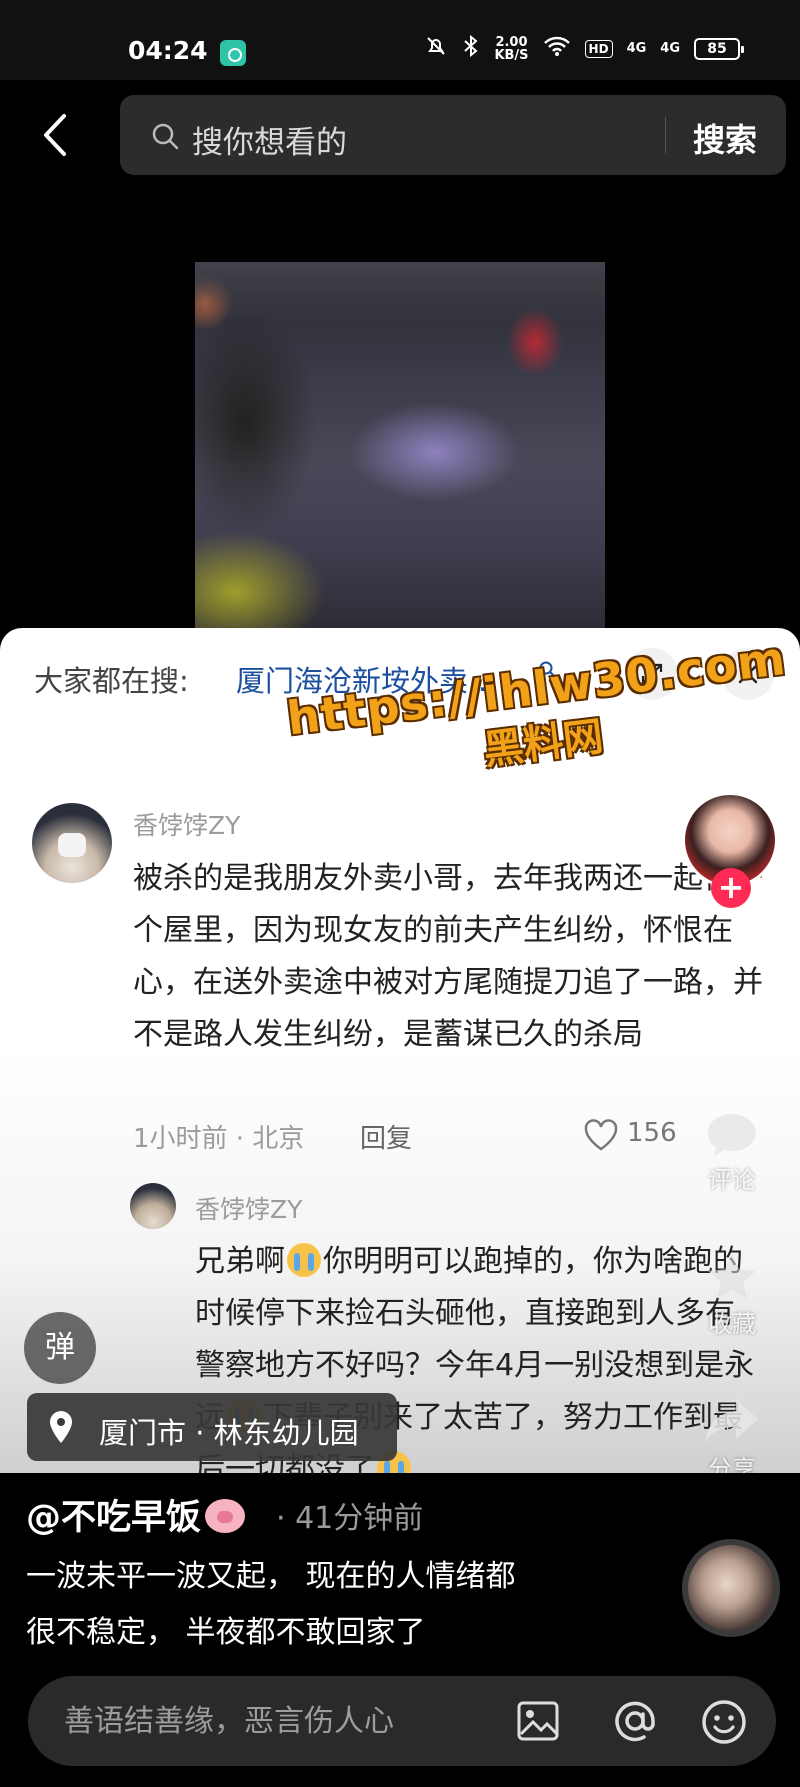 This screenshot has height=1787, width=800. I want to click on caption-line: 一波未平一波又起， 现在的人情绪都, so click(271, 1576).